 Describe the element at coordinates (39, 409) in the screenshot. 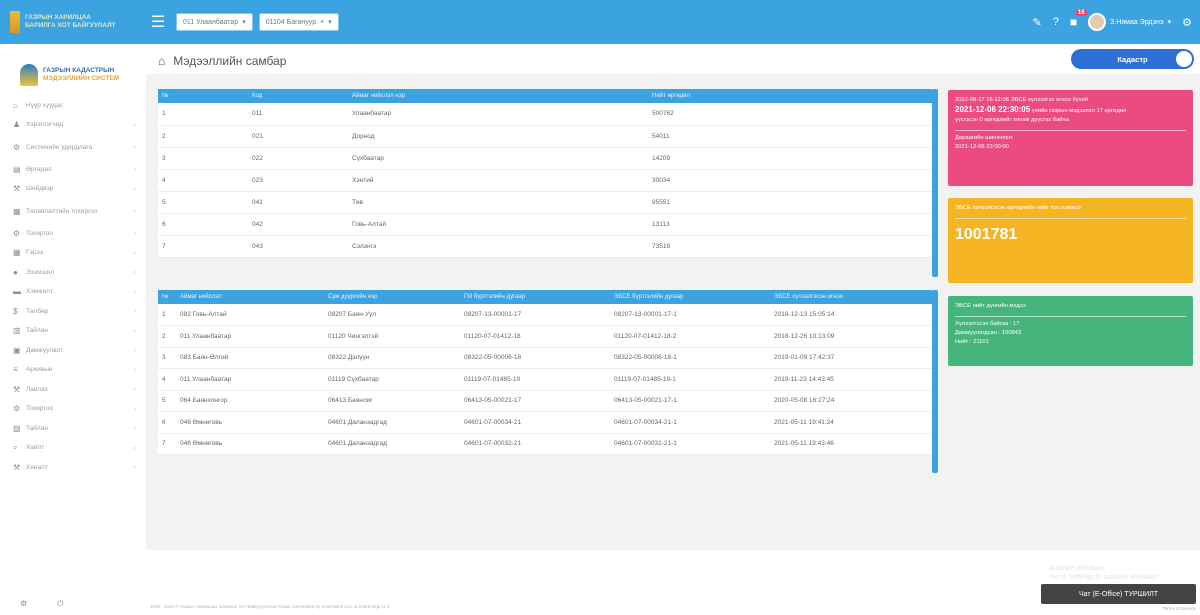

I see `sidebar-item-label: Тохиргоо` at that location.